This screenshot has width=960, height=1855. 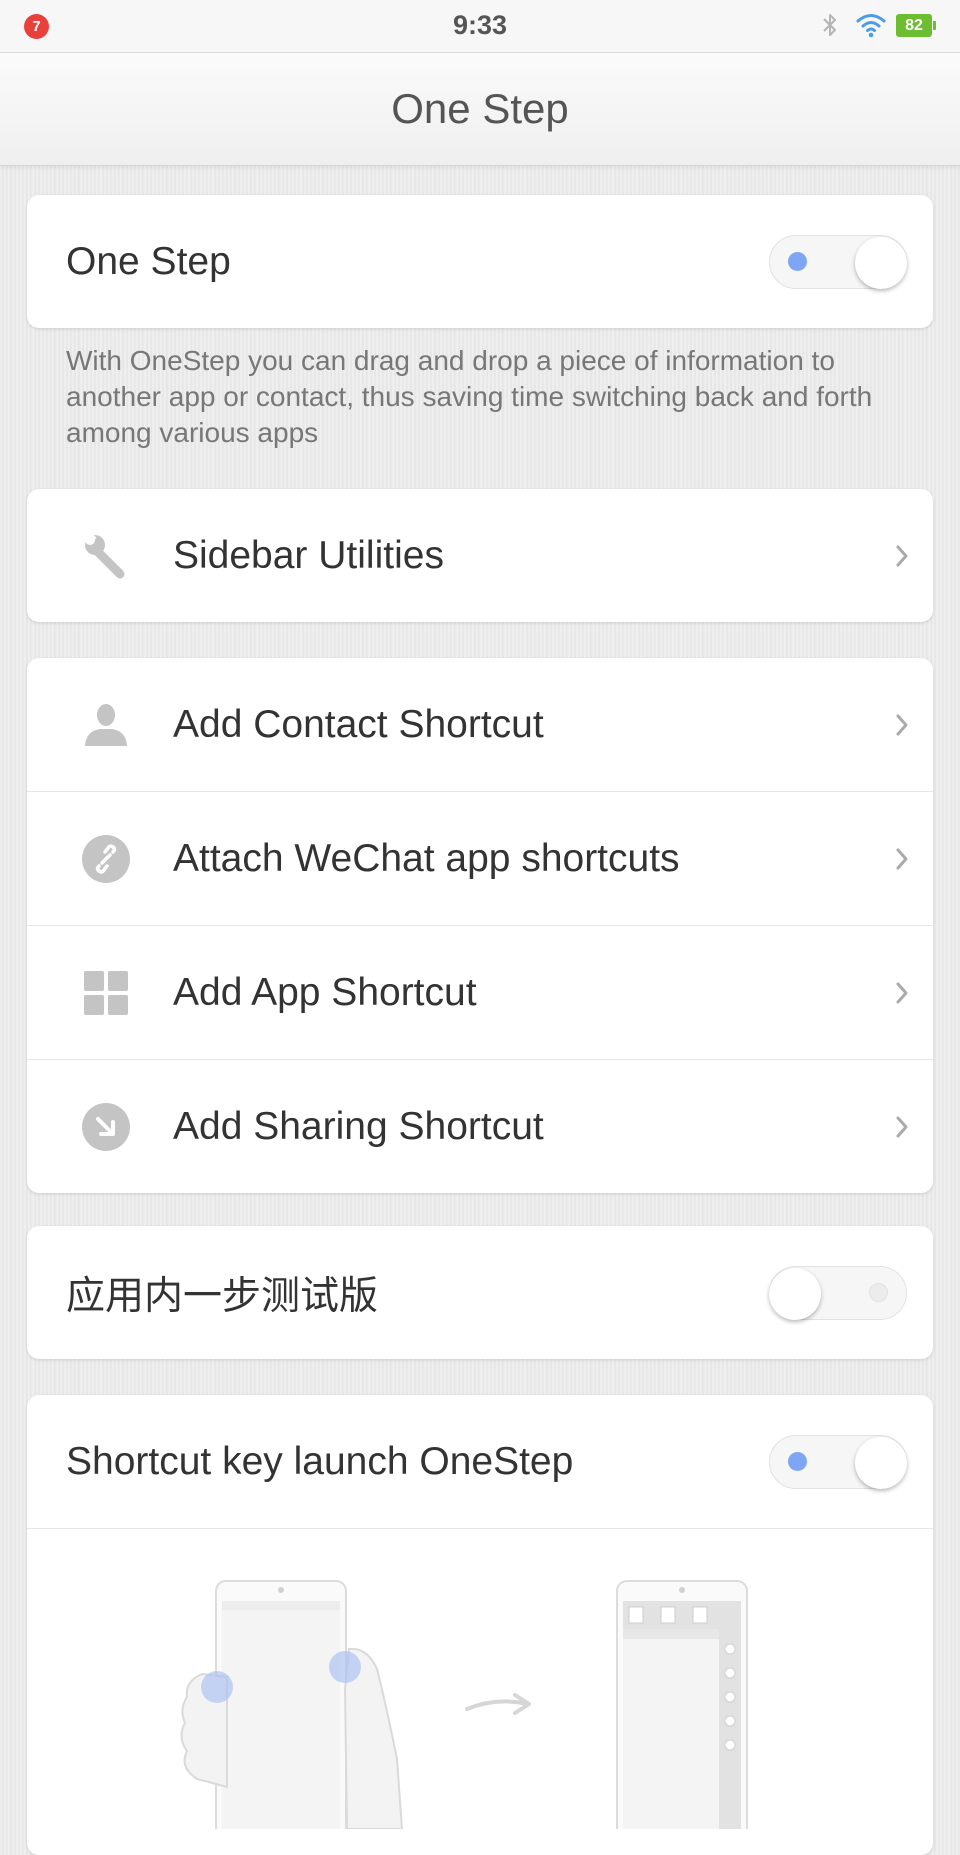 I want to click on wrench-icon, so click(x=106, y=556).